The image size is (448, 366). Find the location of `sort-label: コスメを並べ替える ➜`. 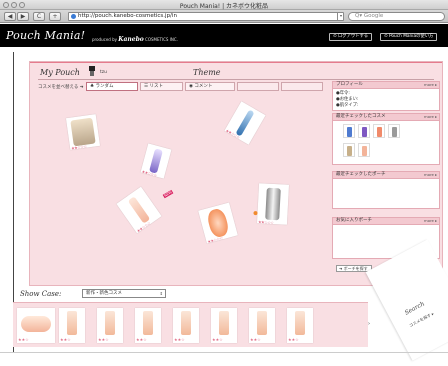

sort-label: コスメを並べ替える ➜ is located at coordinates (61, 87).